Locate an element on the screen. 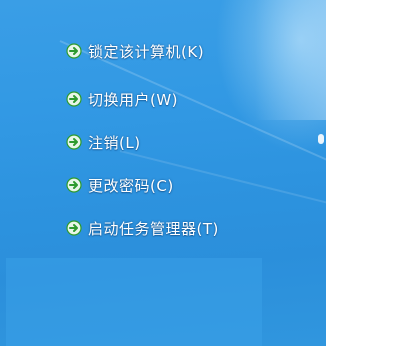 The height and width of the screenshot is (346, 400). start-task-manager-option: 启动任务管理器(T) is located at coordinates (142, 228).